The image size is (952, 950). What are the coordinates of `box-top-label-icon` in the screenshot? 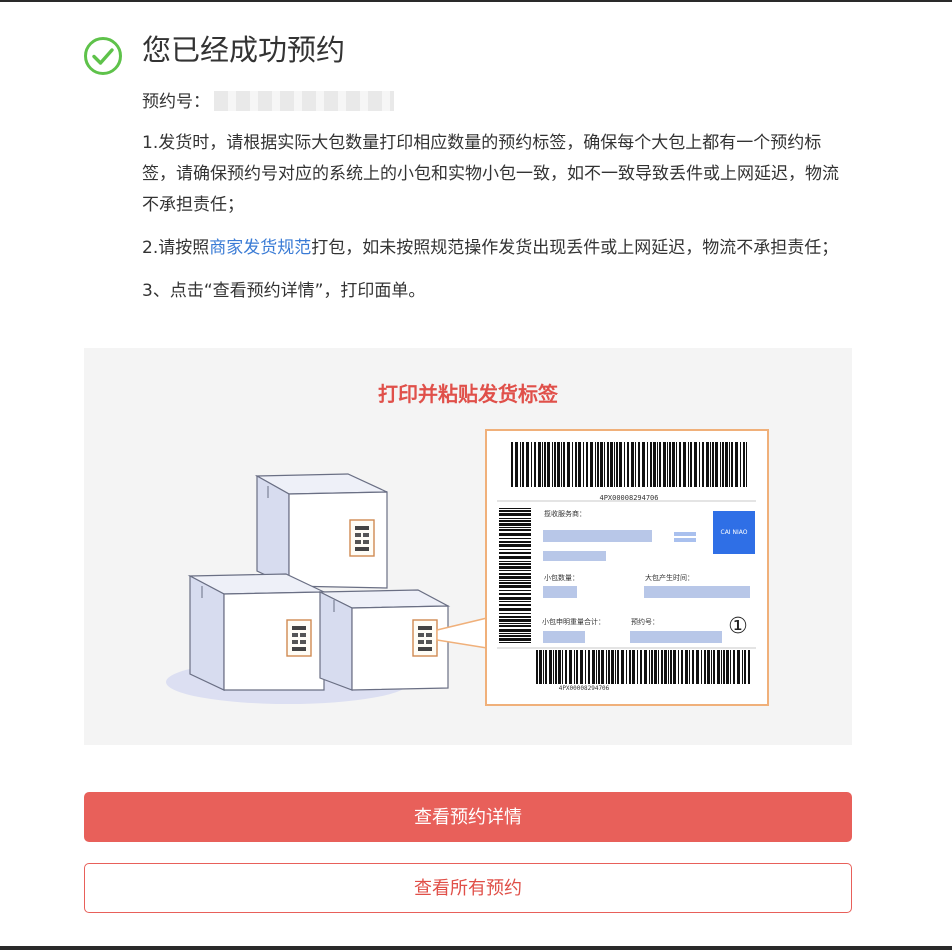 It's located at (362, 538).